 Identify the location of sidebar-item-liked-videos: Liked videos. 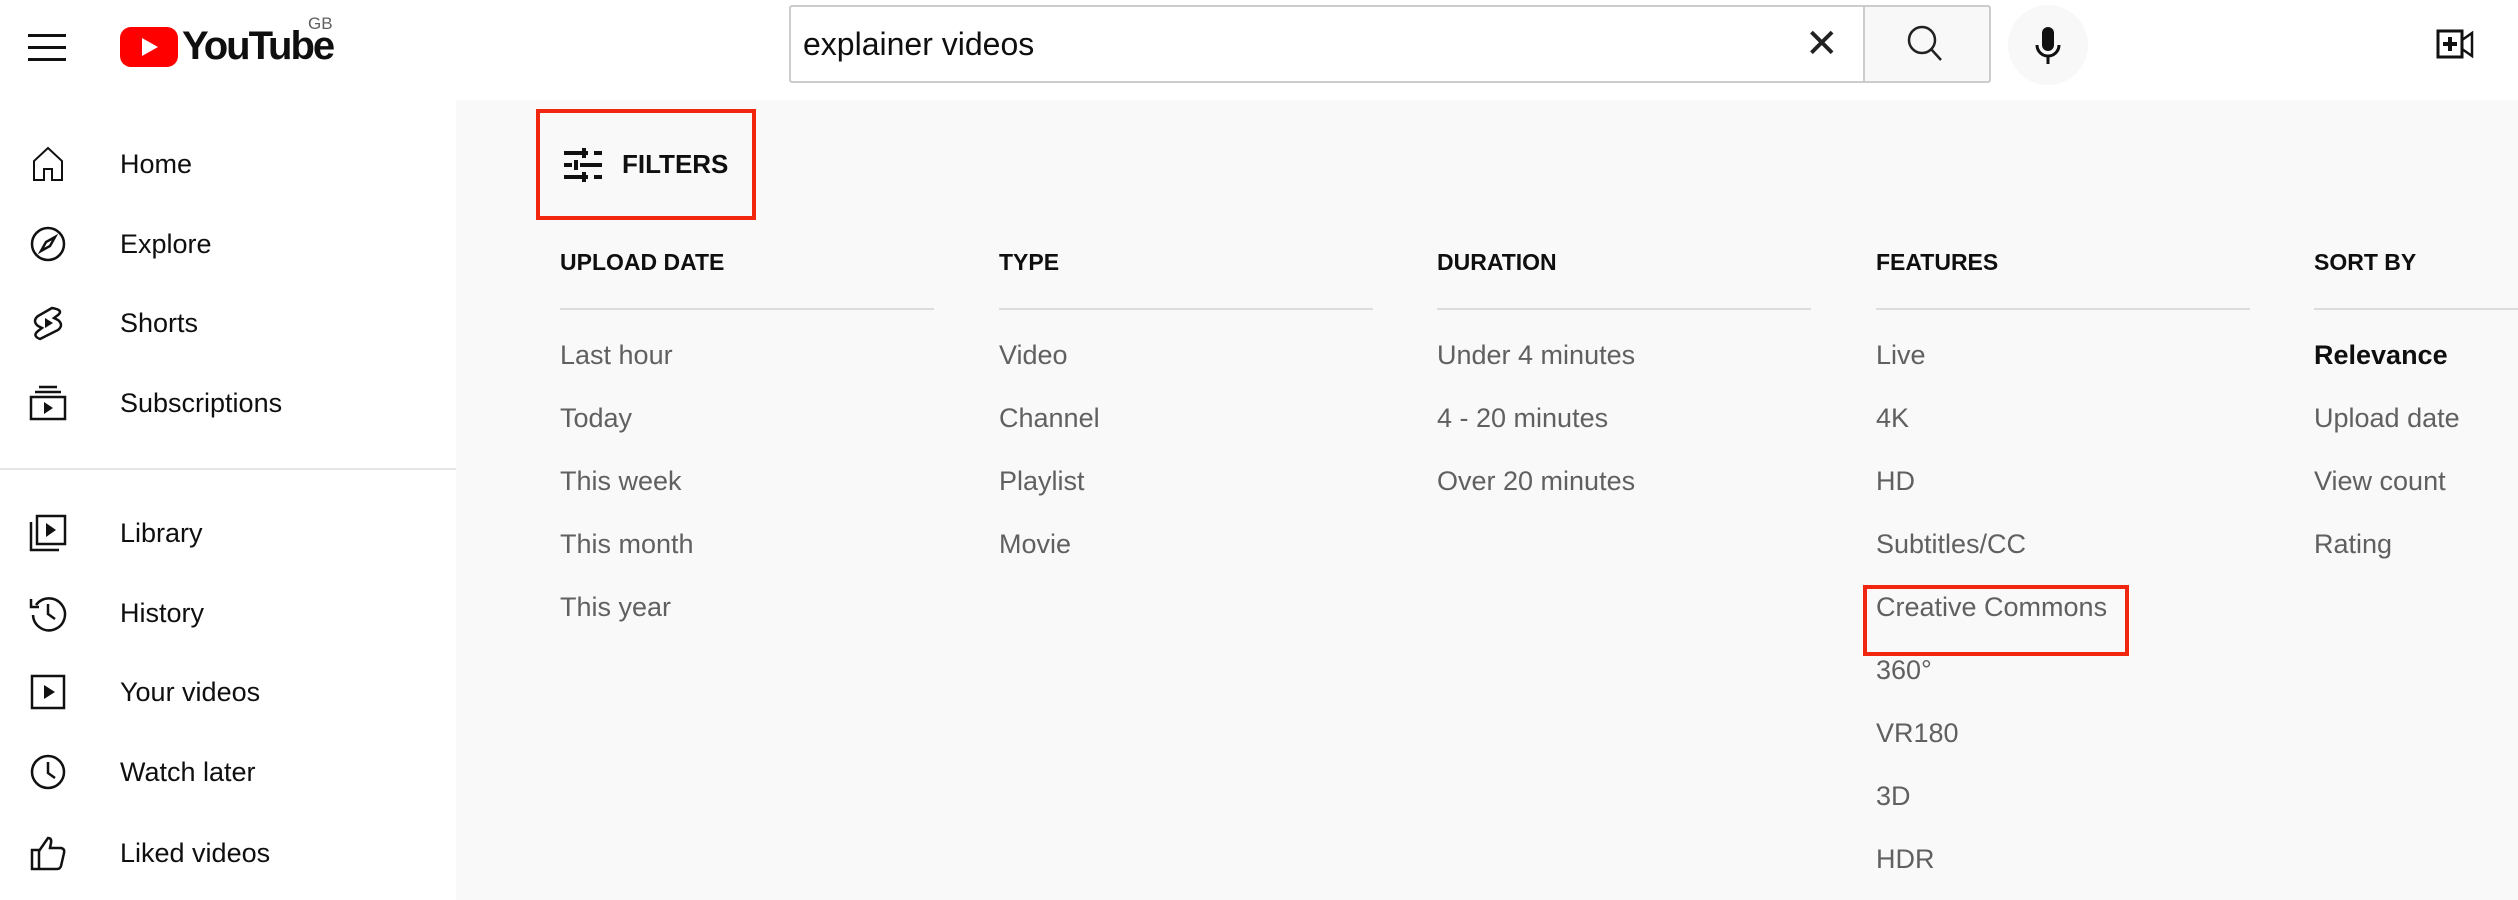
(228, 853).